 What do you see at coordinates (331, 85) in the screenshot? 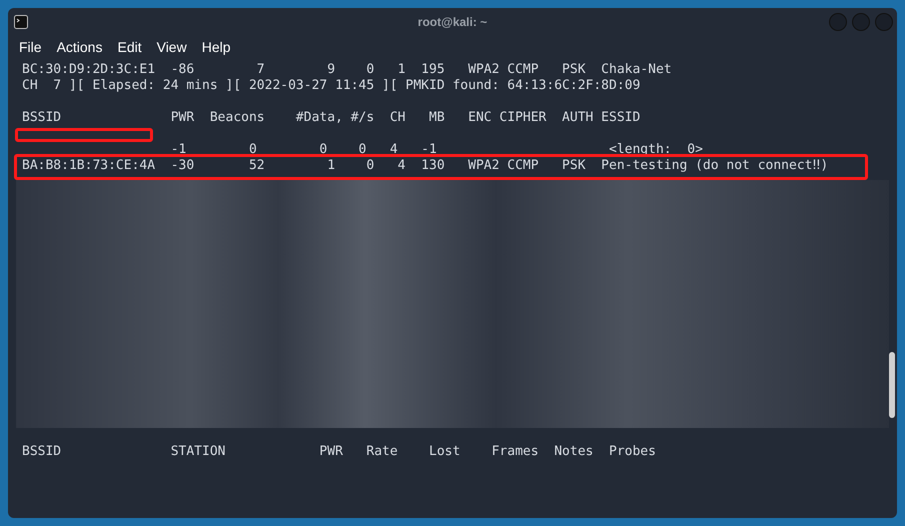
I see `terminal-line: CH 7 ][ Elapsed: 24 mins ][ 2022-03-27 11:45 ][ PMKID found: 64:13:6C:2F:8D:09` at bounding box center [331, 85].